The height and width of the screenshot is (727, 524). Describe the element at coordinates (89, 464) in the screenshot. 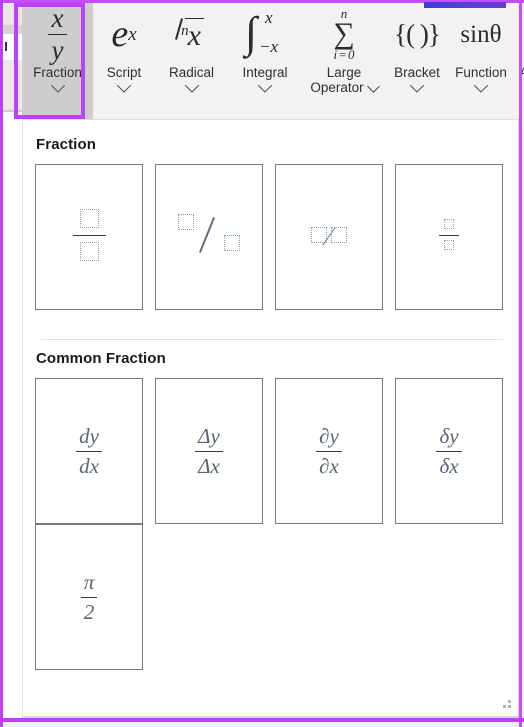

I see `fraction-denominator: dx` at that location.